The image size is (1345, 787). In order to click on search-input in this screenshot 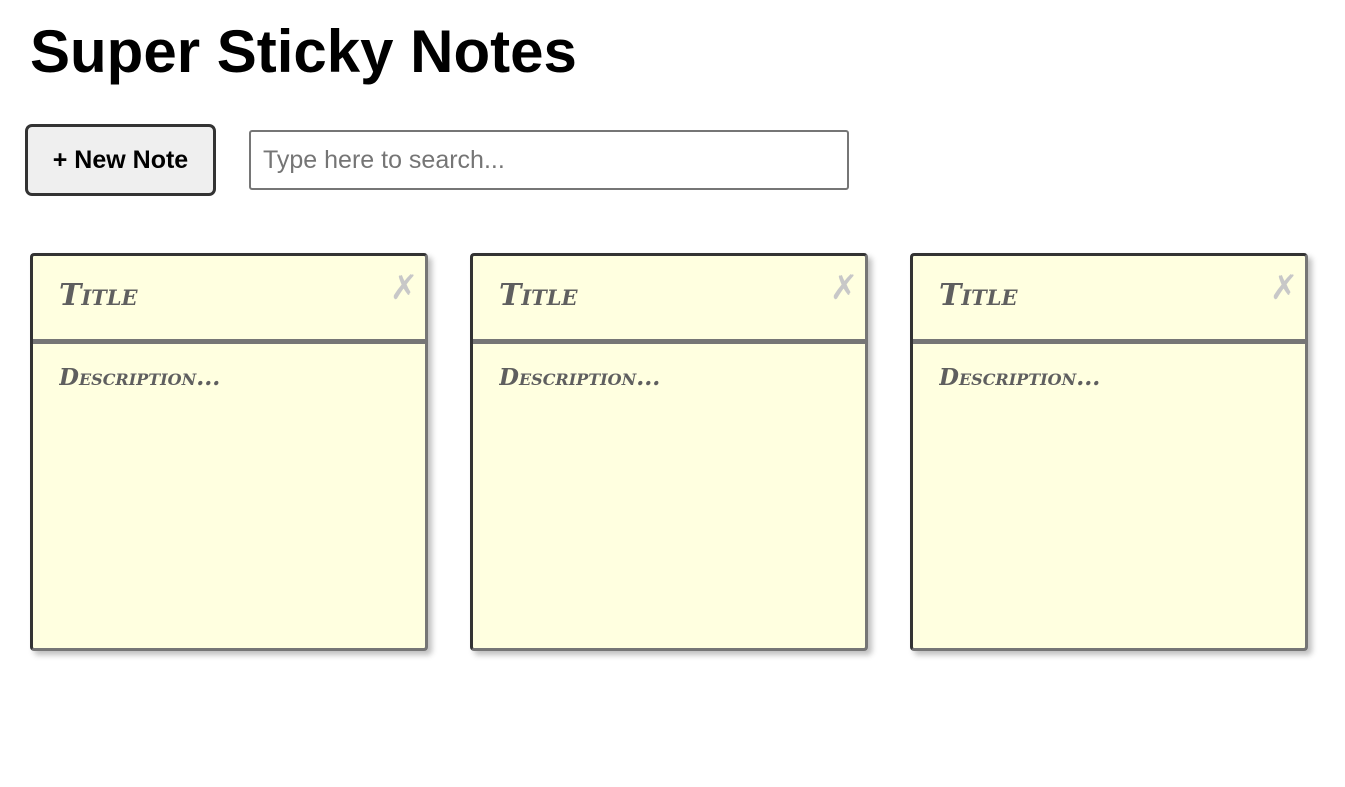, I will do `click(549, 160)`.